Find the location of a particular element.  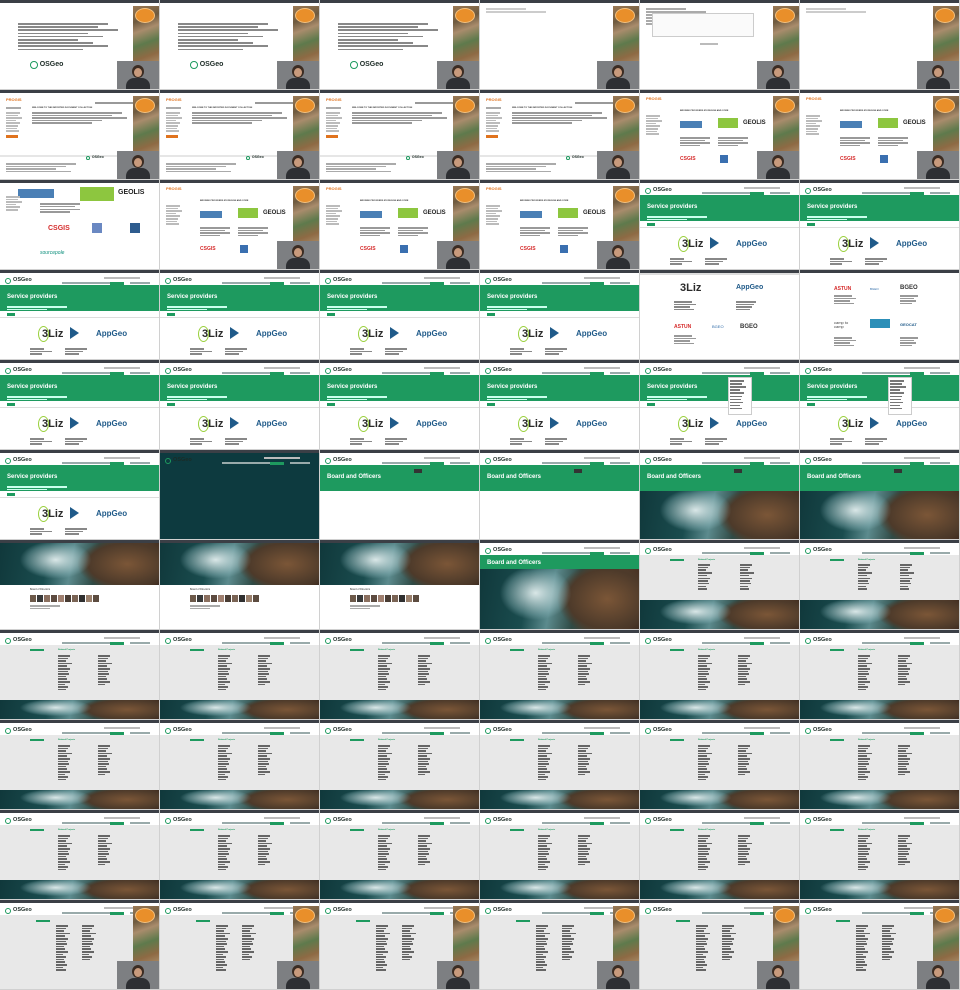

screenshot-frame: OSGeo Related Projects is located at coordinates (240, 765).